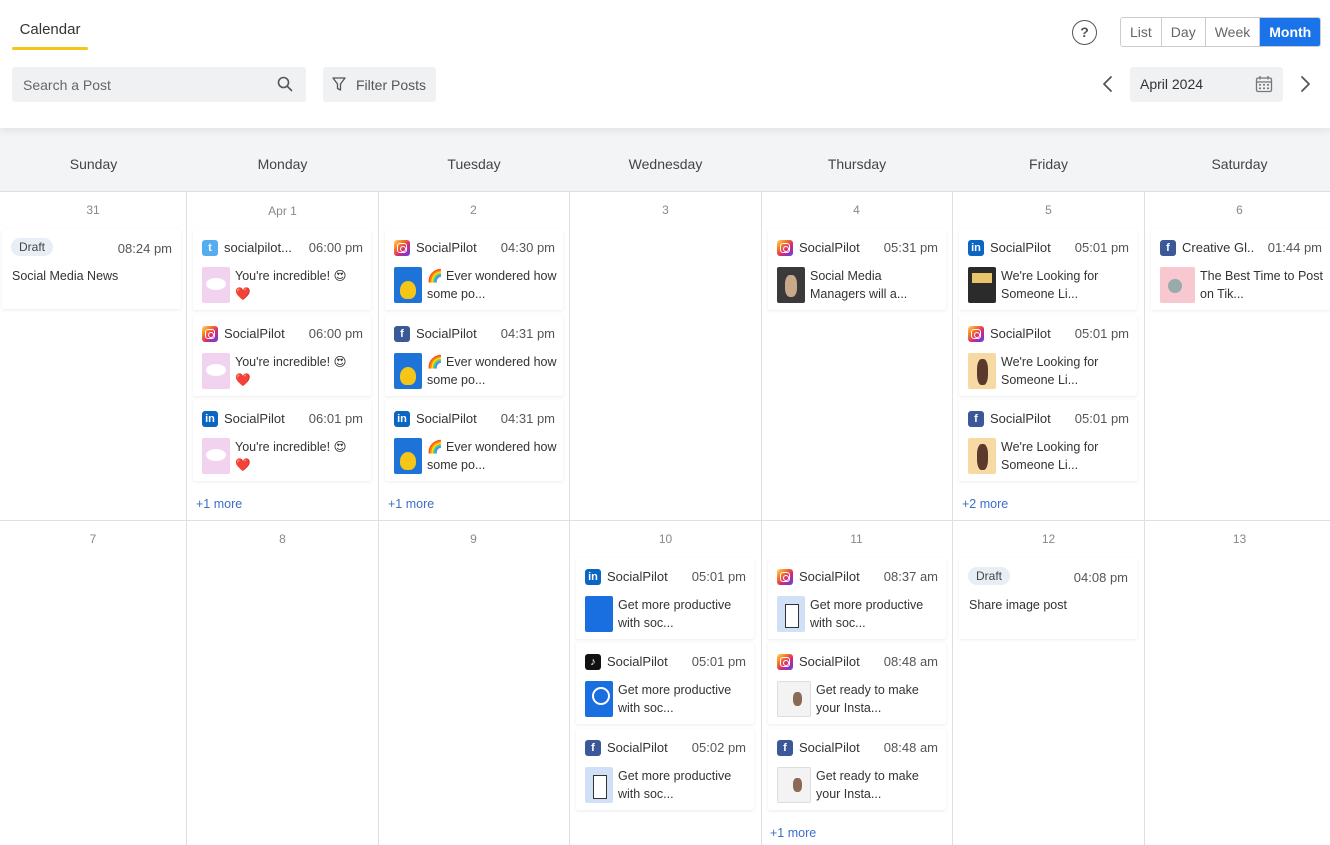 This screenshot has width=1330, height=845. What do you see at coordinates (1101, 418) in the screenshot?
I see `post-time: 05:01 pm` at bounding box center [1101, 418].